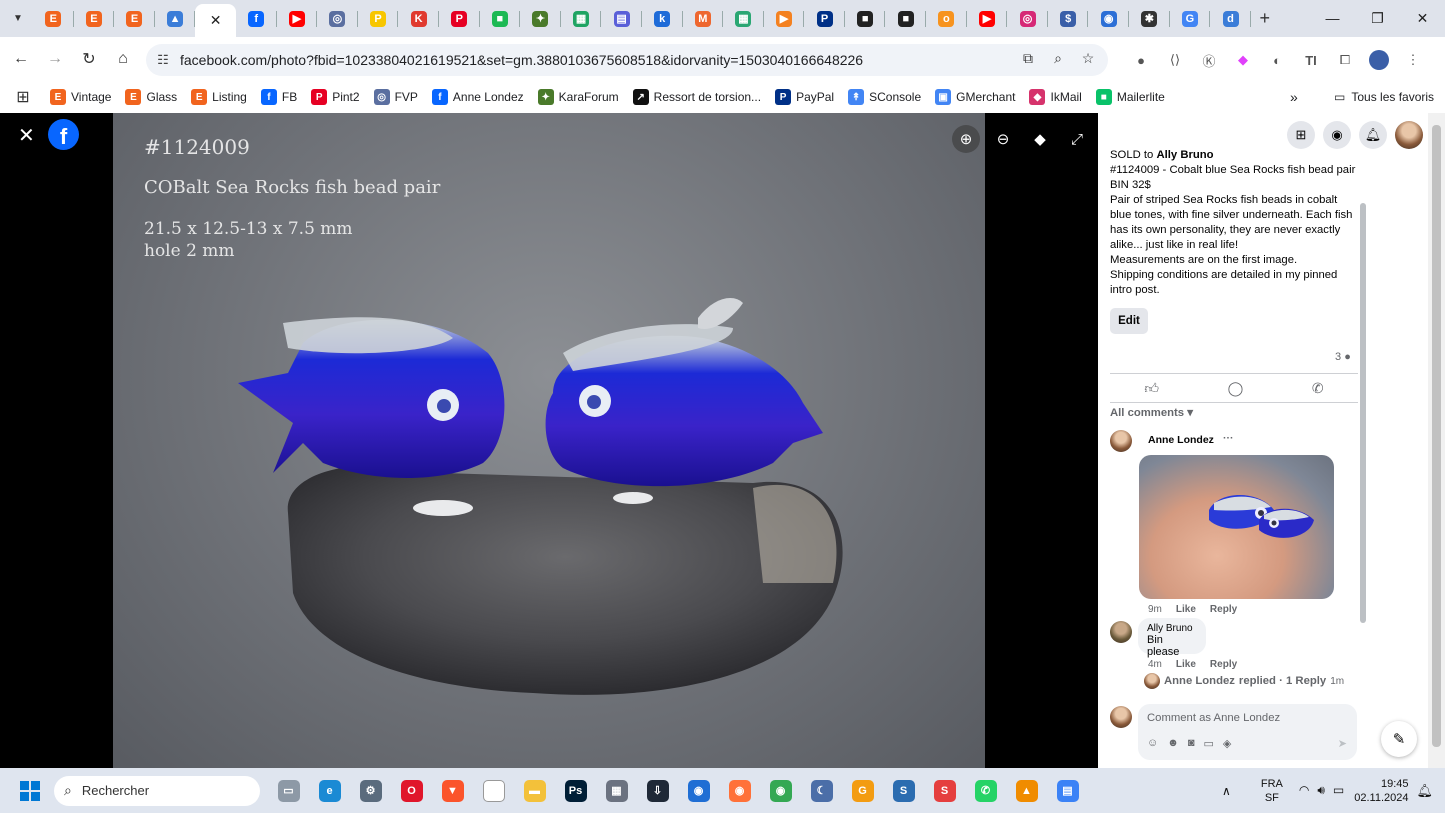 This screenshot has width=1445, height=813. Describe the element at coordinates (395, 97) in the screenshot. I see `bookmark-item: ◎ FVP` at that location.